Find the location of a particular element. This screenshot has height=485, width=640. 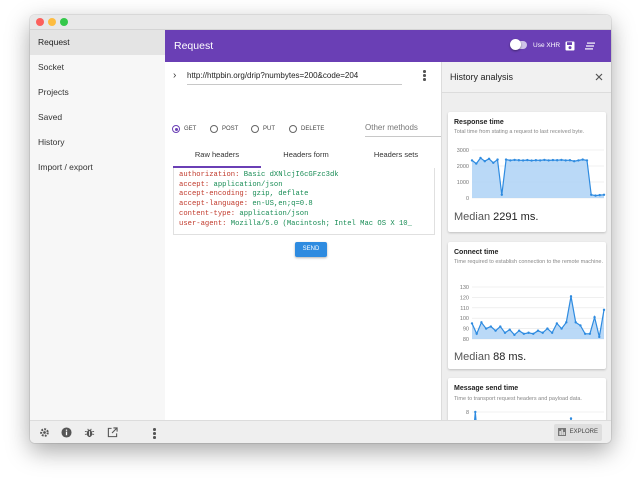

connect-time-chart: 130 120 110 100 90 80 is located at coordinates (533, 314).